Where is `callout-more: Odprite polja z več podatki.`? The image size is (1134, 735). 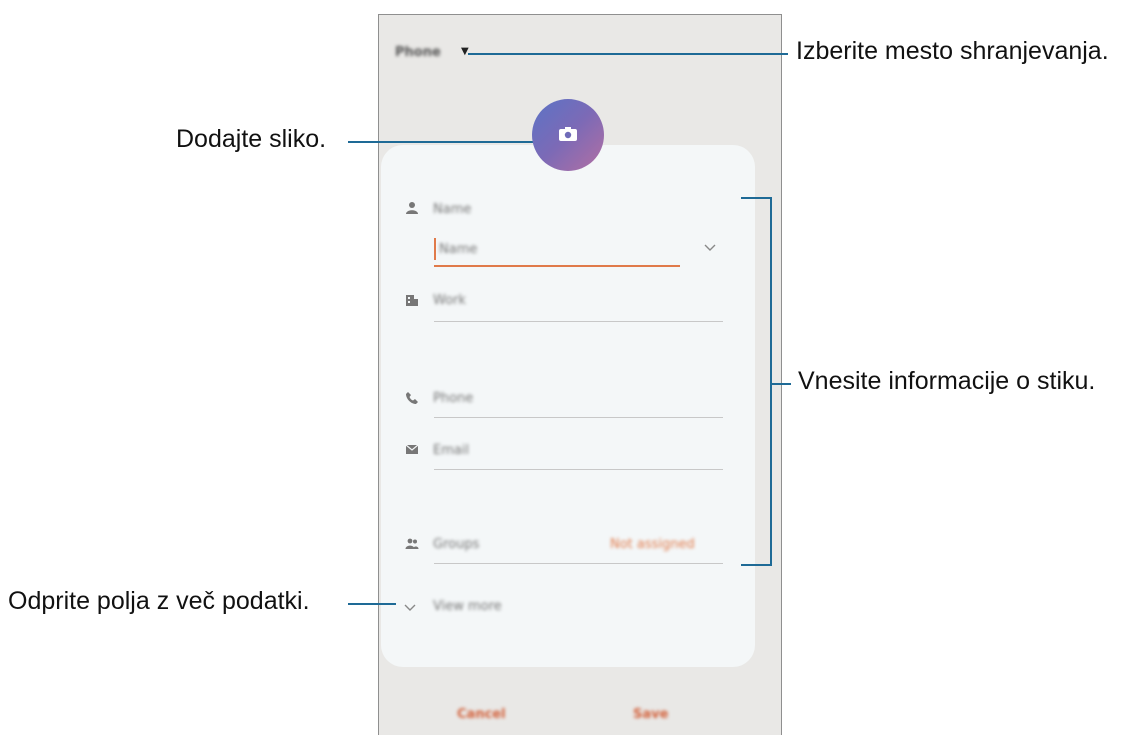
callout-more: Odprite polja z več podatki. is located at coordinates (159, 601).